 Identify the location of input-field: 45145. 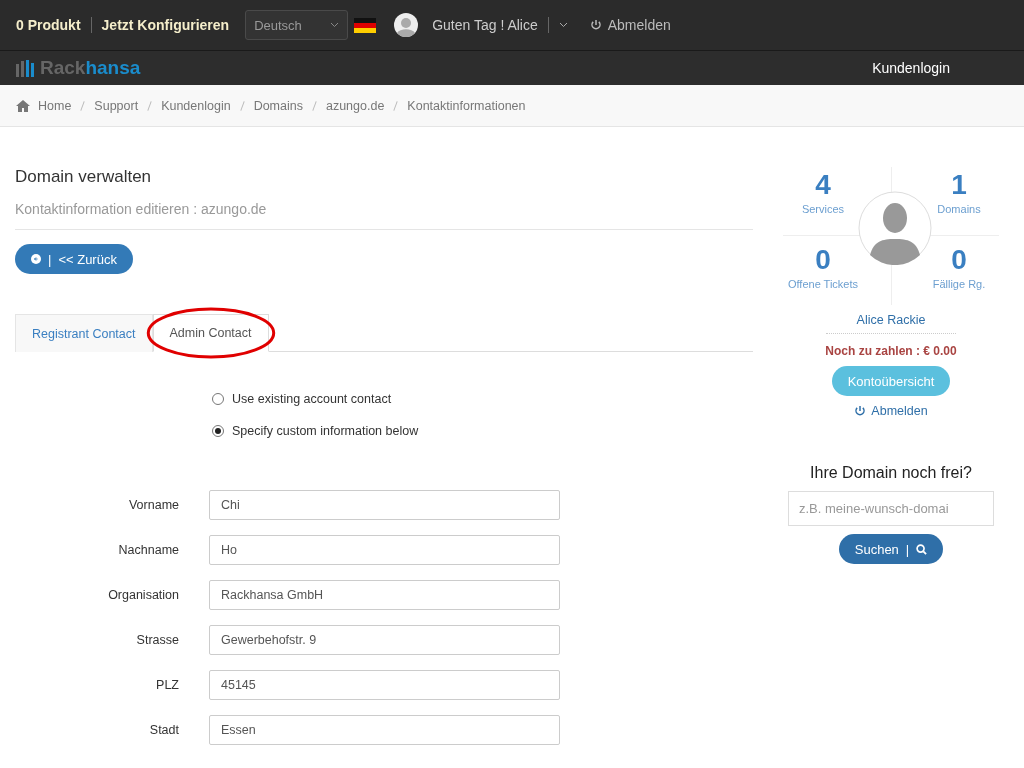
(384, 685).